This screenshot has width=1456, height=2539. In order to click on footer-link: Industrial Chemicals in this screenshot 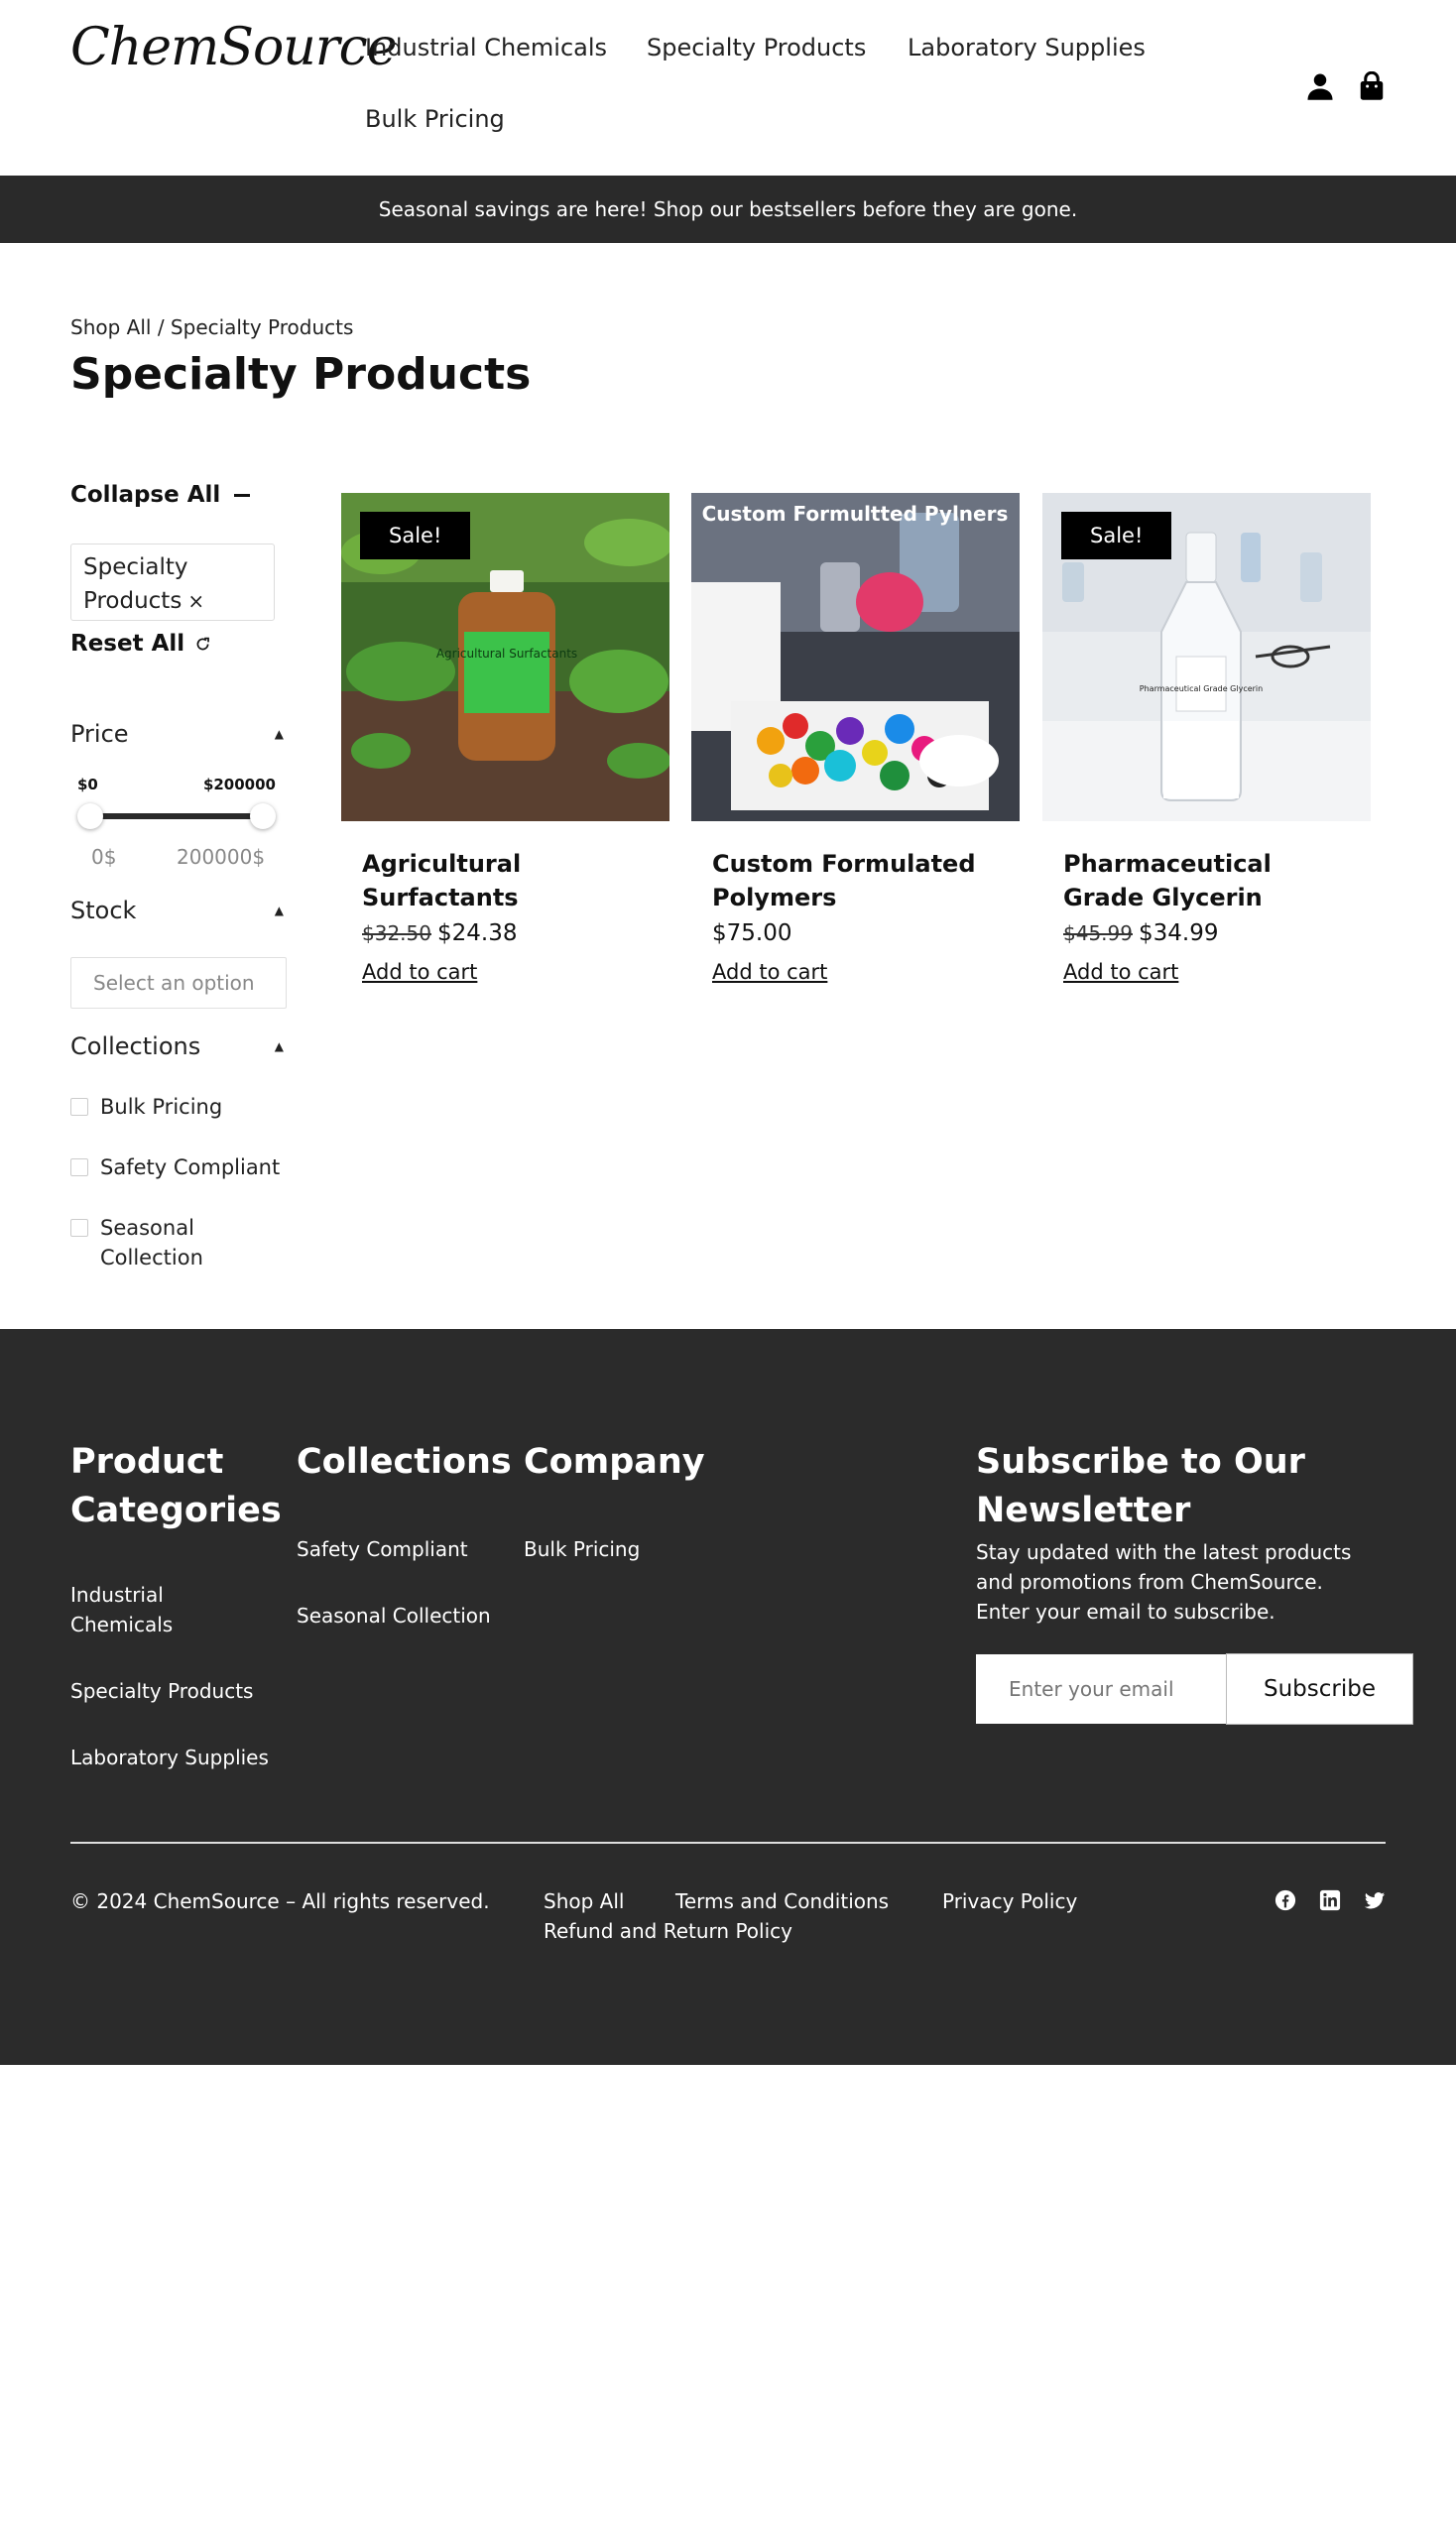, I will do `click(169, 1609)`.